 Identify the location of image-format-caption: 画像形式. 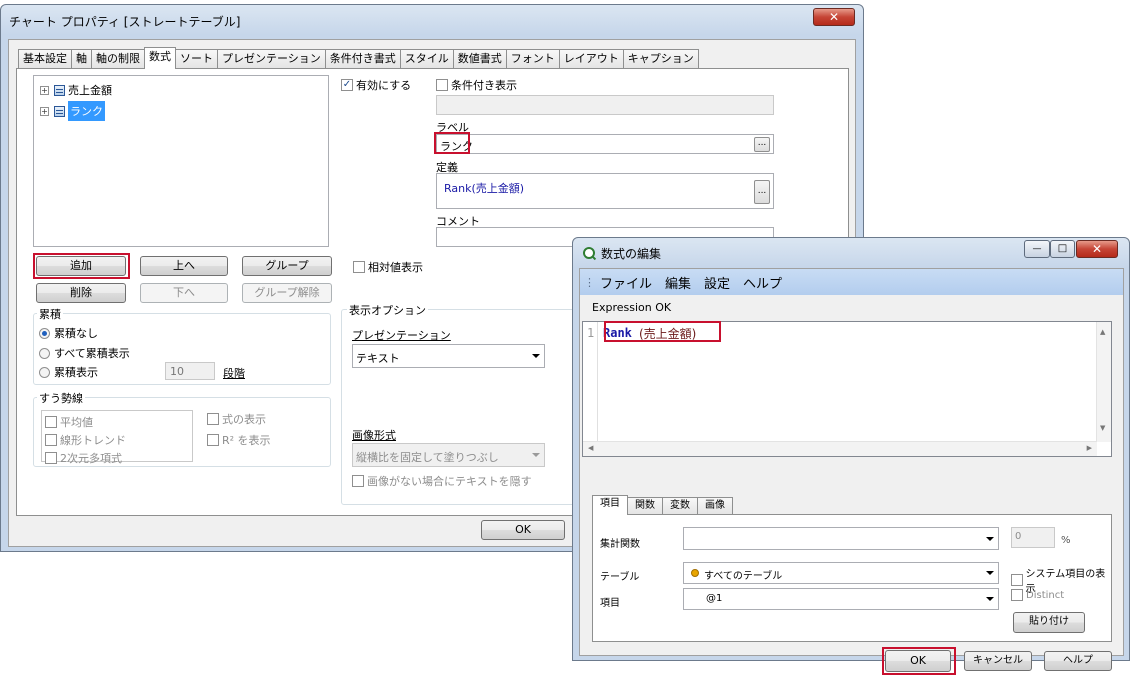
(374, 435).